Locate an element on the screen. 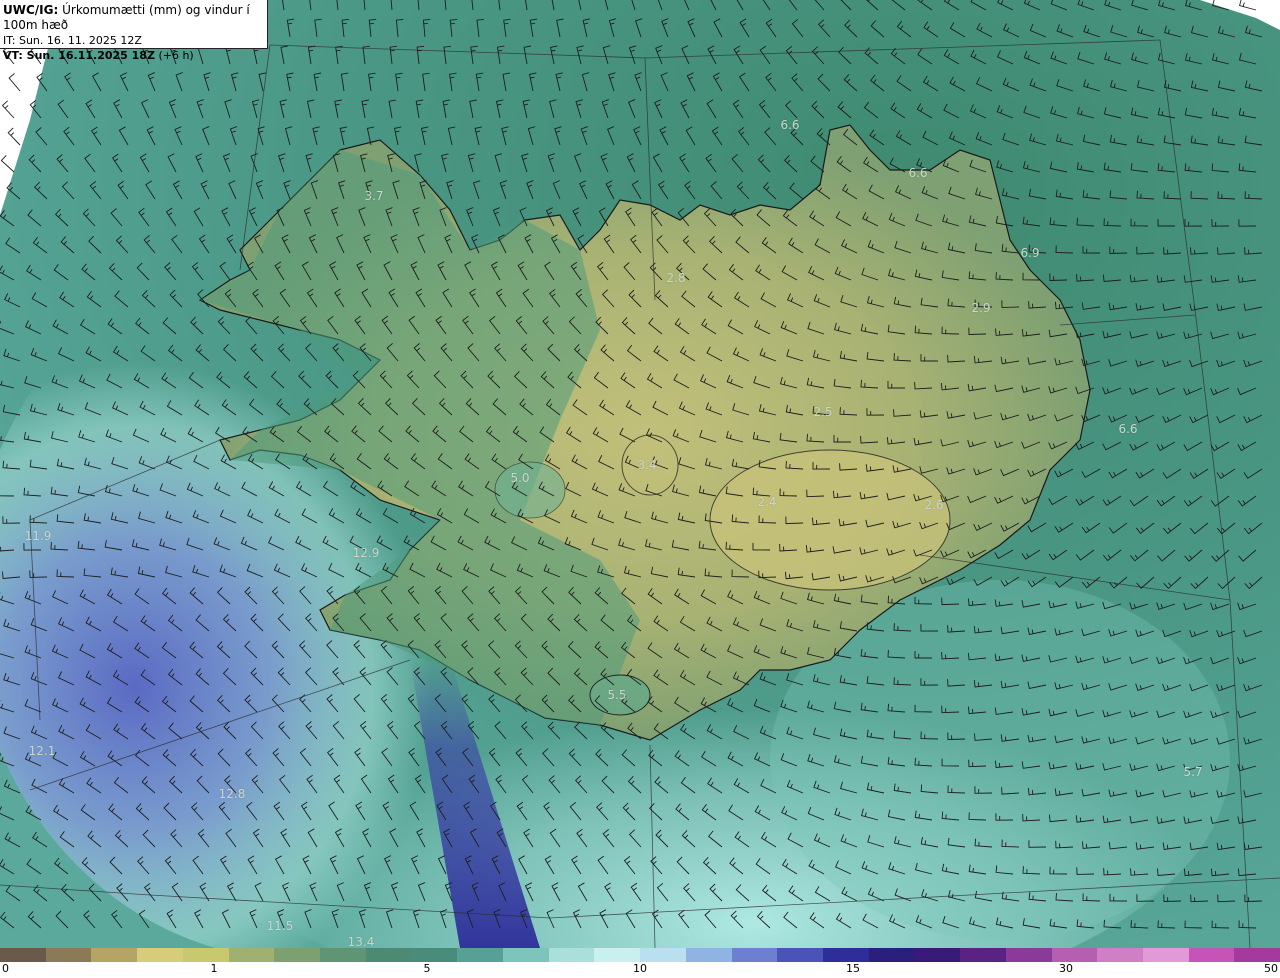 The height and width of the screenshot is (978, 1280). valid-time: VT: Sun. 16.11.2025 18Z (+6 h) is located at coordinates (135, 55).